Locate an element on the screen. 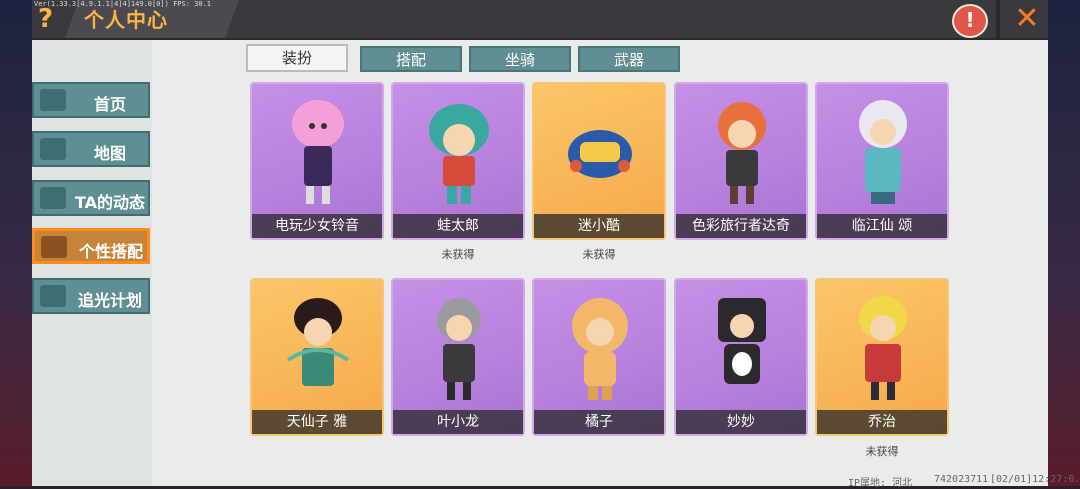 Image resolution: width=1080 pixels, height=489 pixels. skin-name: 妙妙 is located at coordinates (741, 422).